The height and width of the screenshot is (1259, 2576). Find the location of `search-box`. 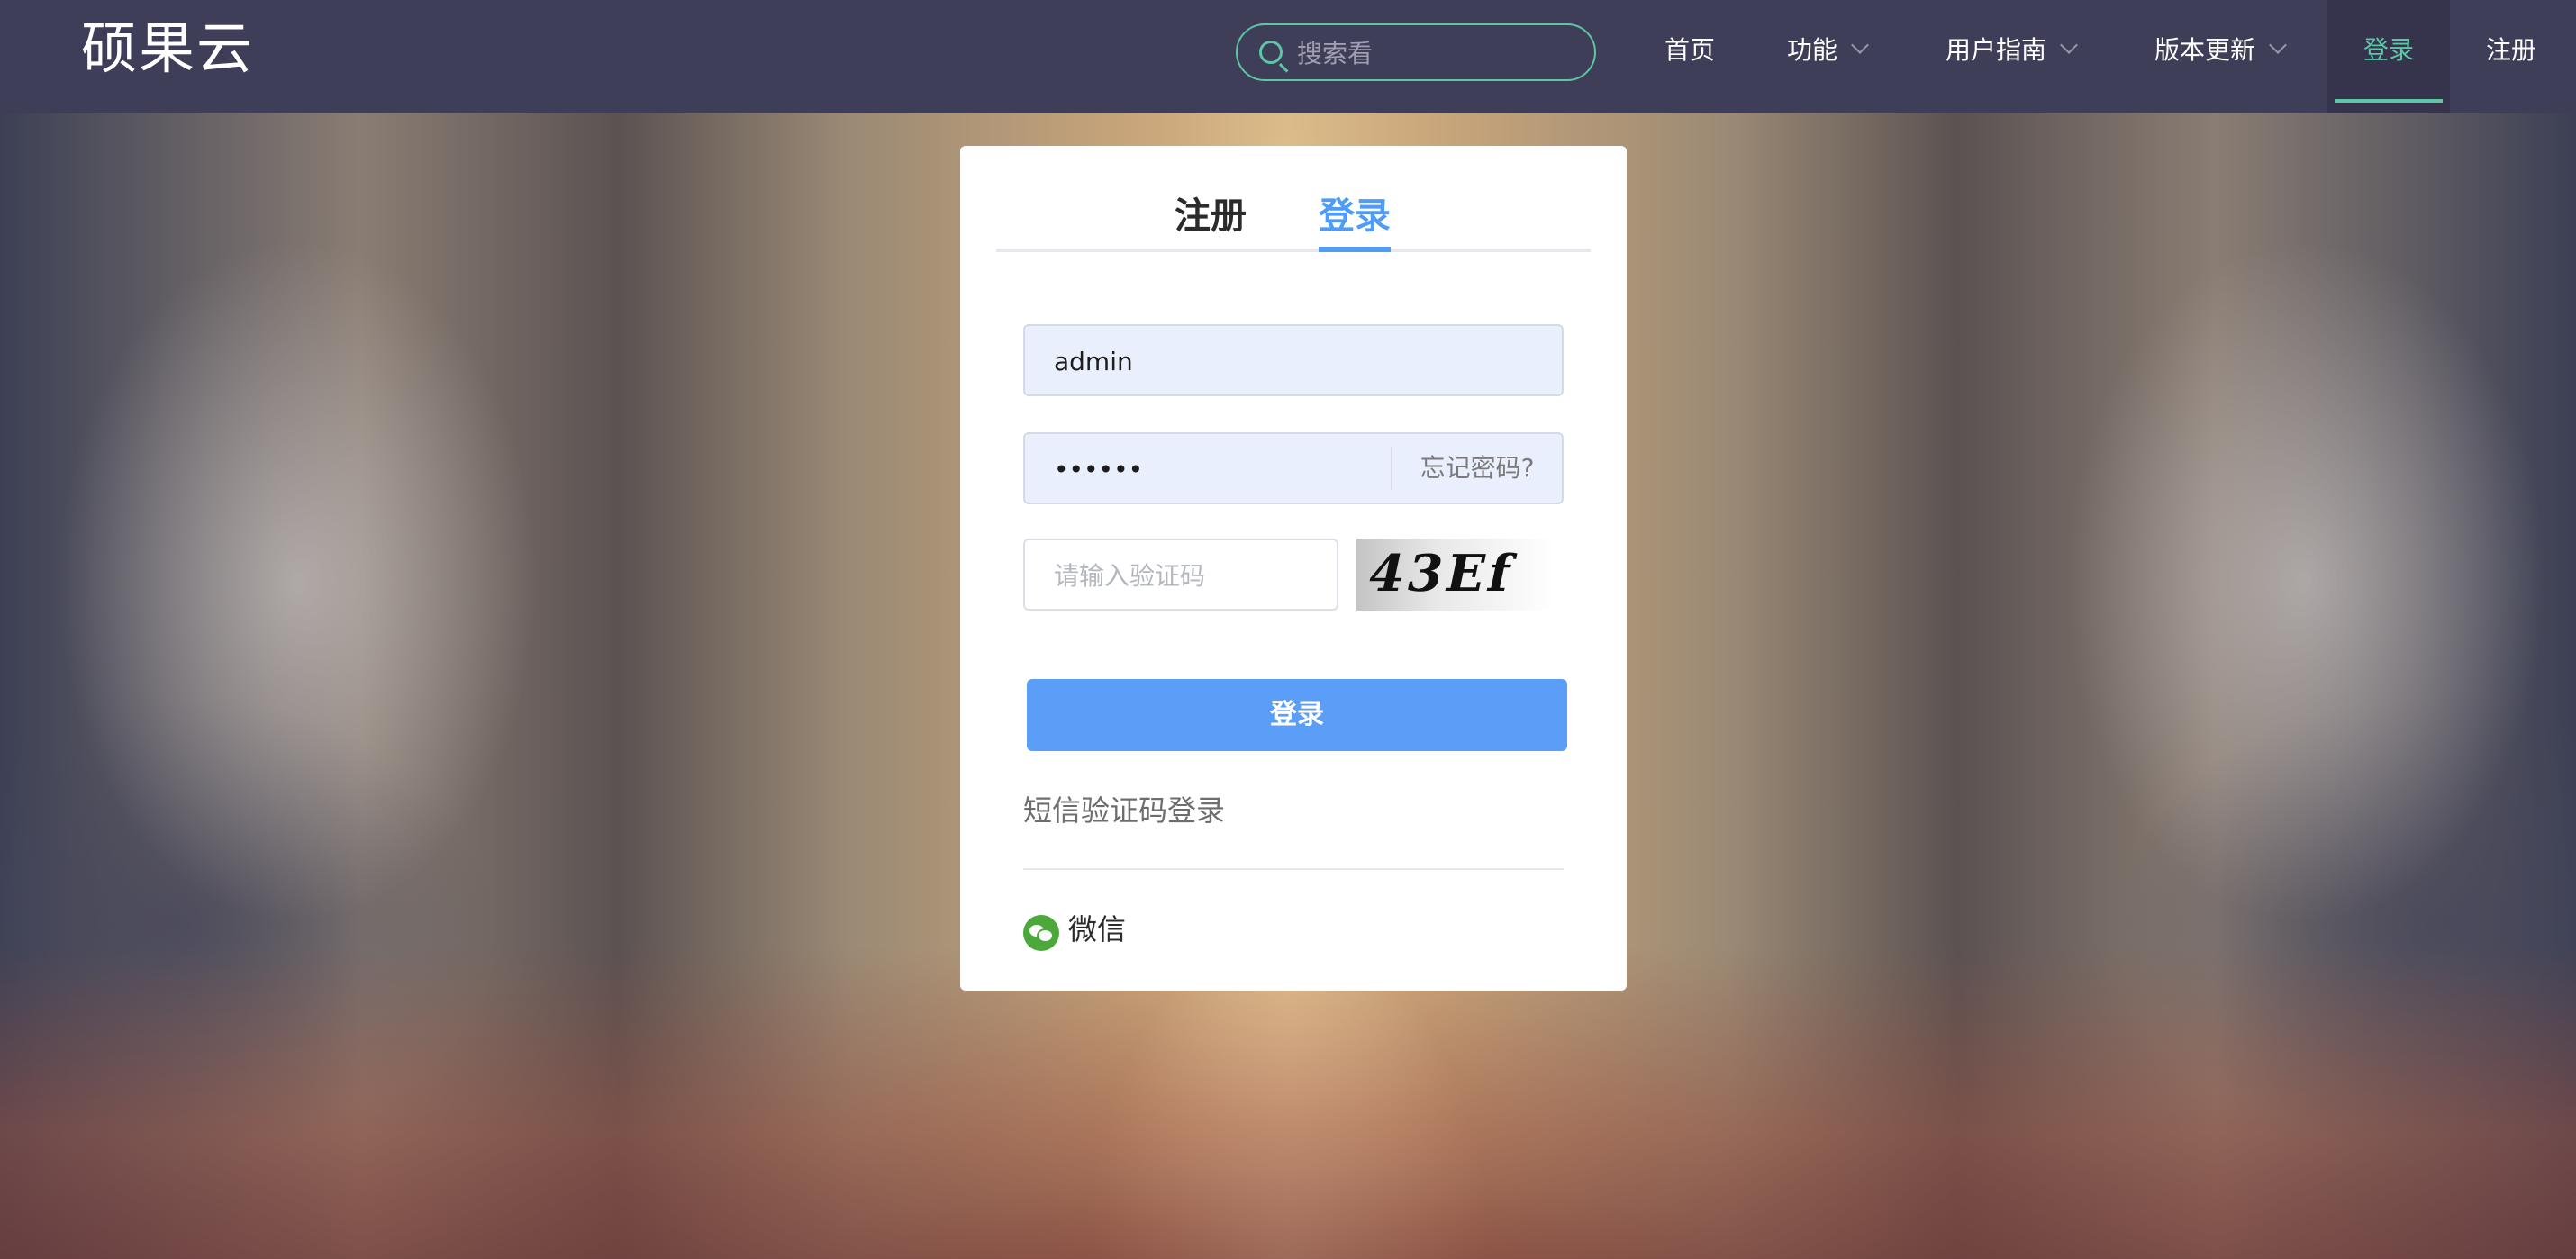

search-box is located at coordinates (1416, 52).